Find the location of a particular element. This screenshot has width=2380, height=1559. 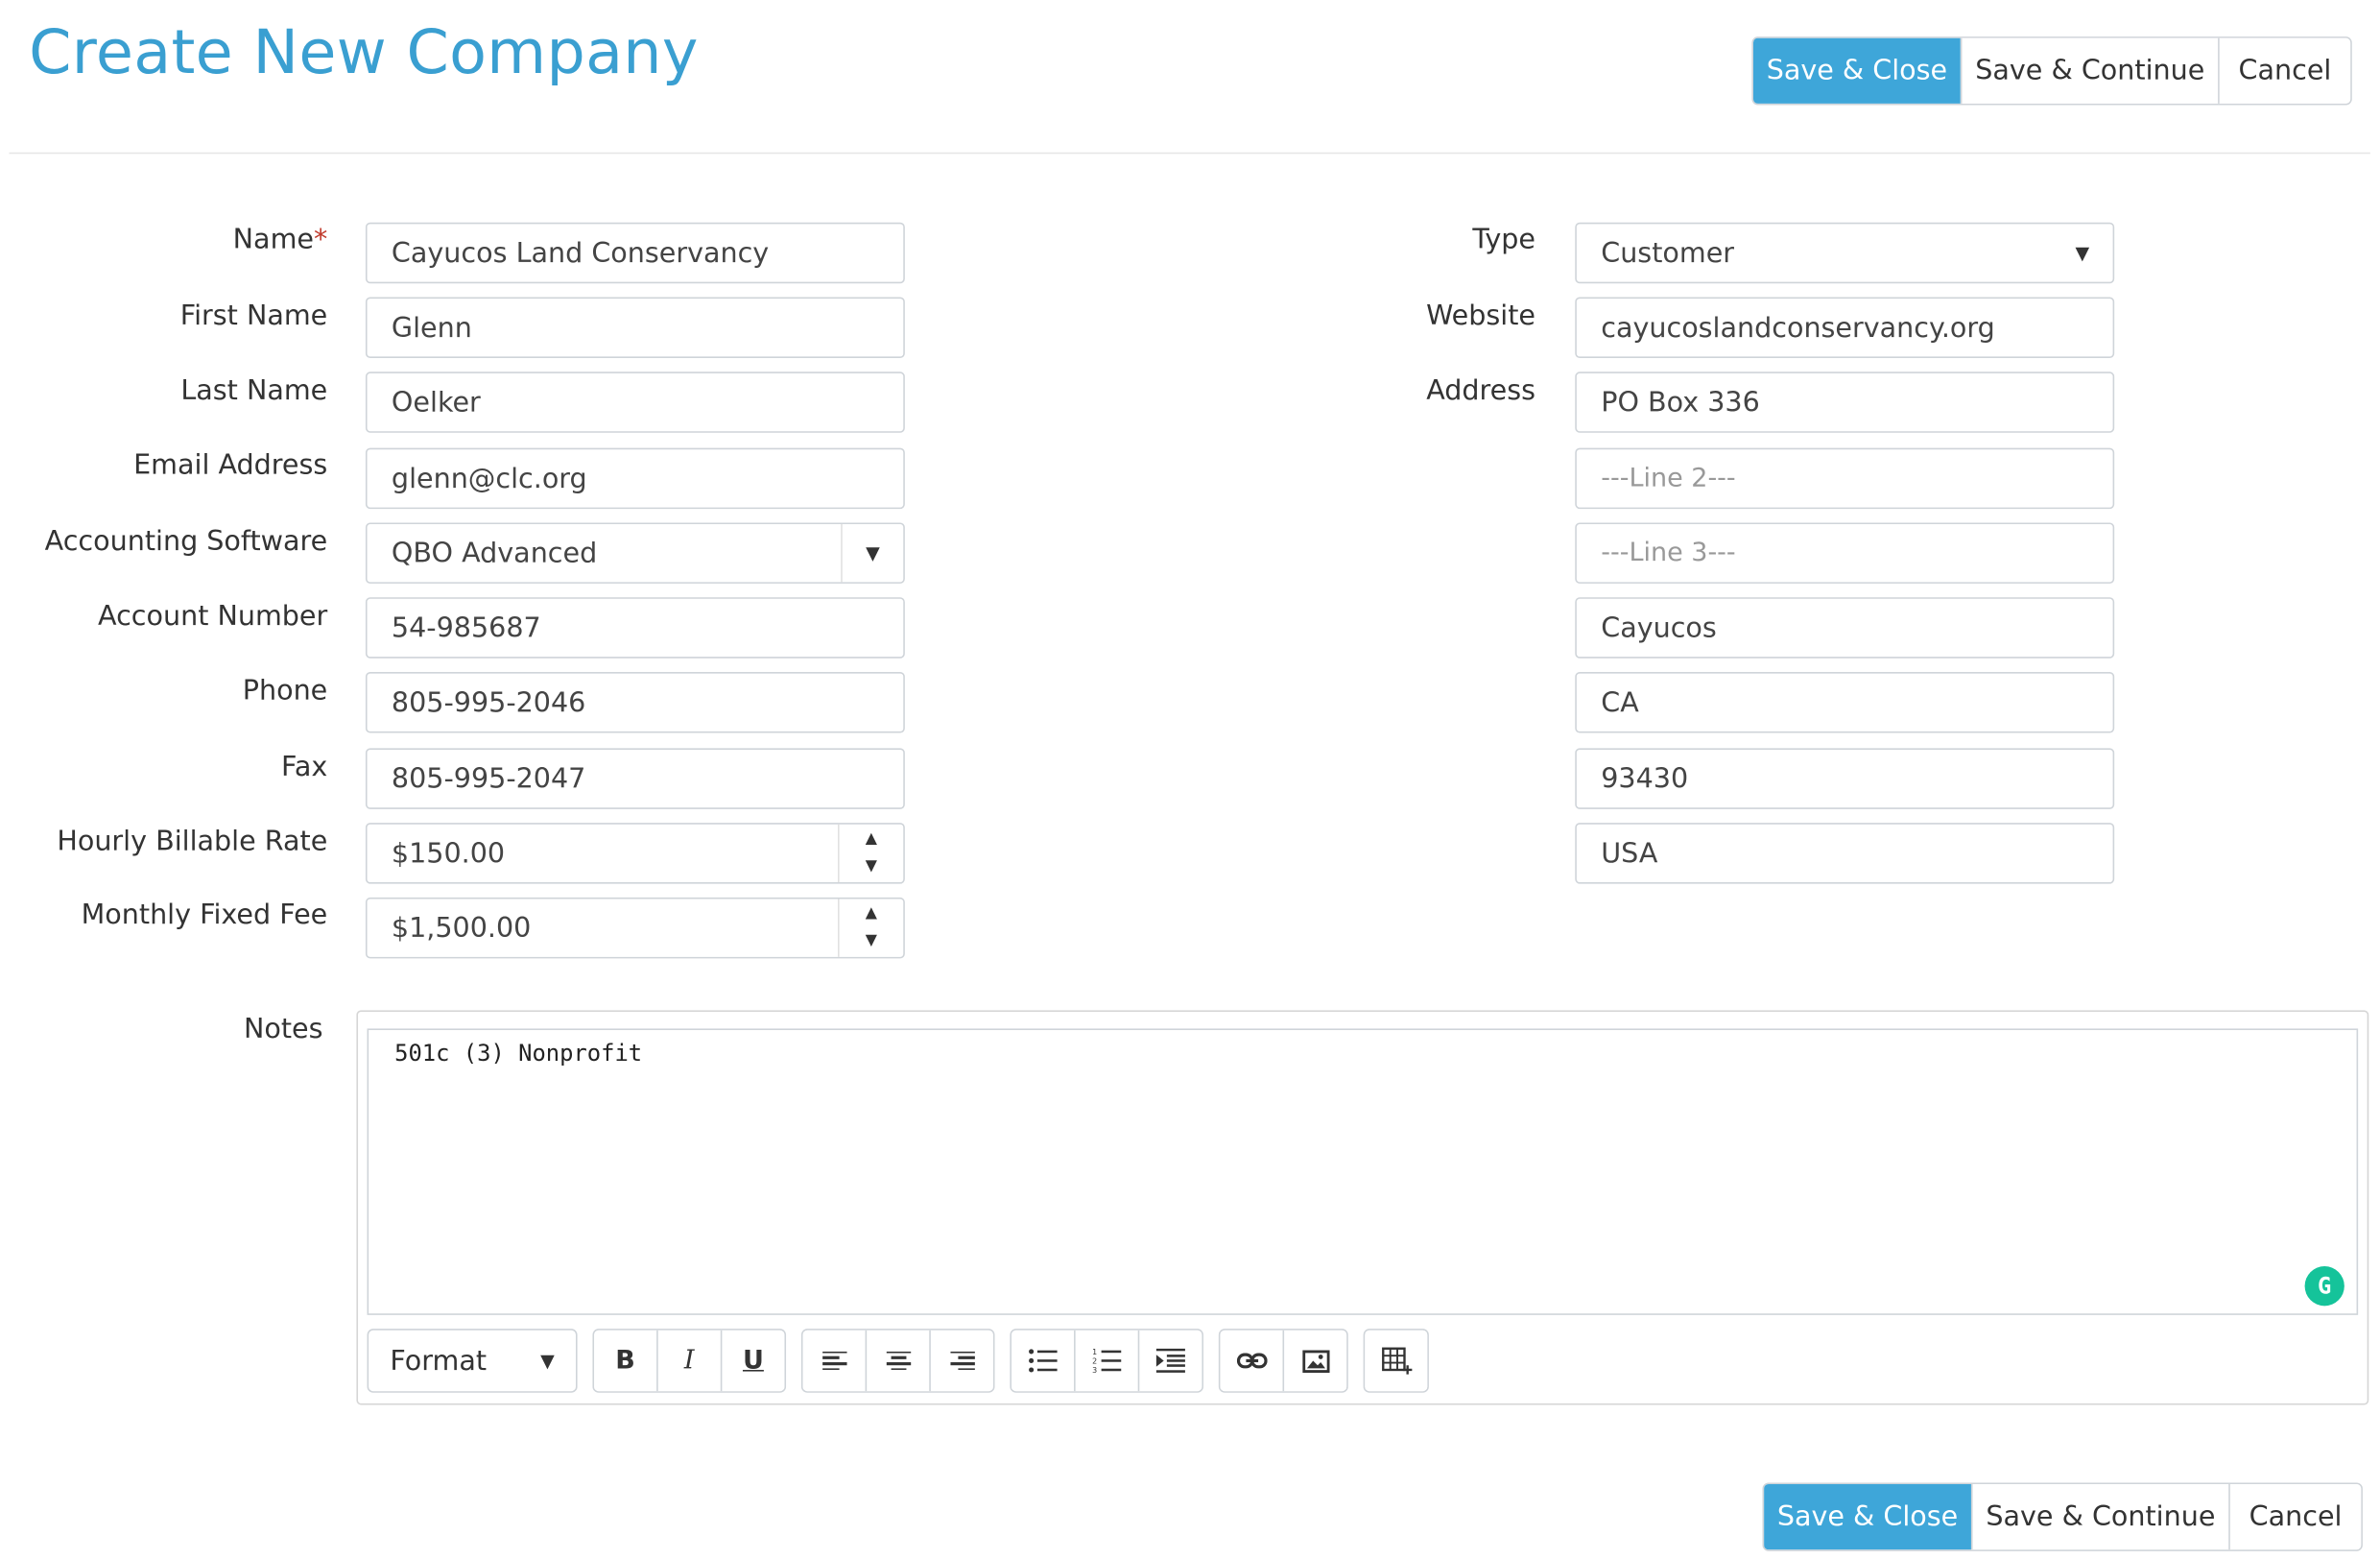

address-line3-input: ---Line 3--- is located at coordinates (1845, 553).